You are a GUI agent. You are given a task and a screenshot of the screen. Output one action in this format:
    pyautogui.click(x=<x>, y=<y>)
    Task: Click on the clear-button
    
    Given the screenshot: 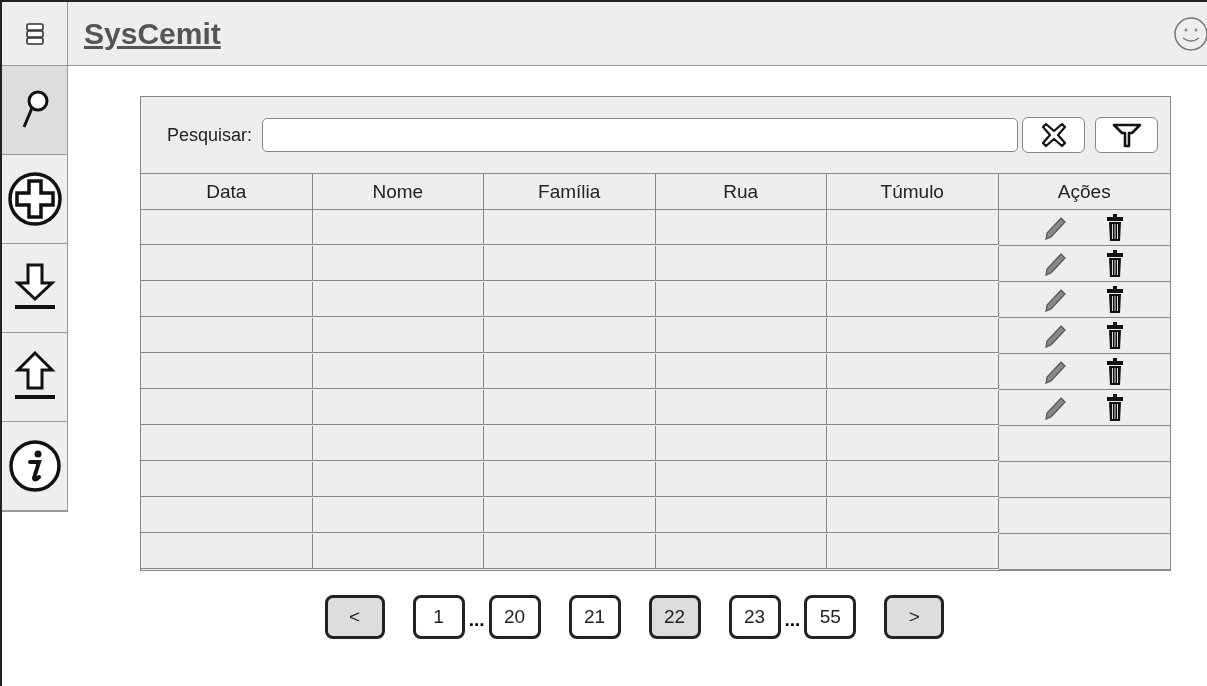 What is the action you would take?
    pyautogui.click(x=1053, y=135)
    